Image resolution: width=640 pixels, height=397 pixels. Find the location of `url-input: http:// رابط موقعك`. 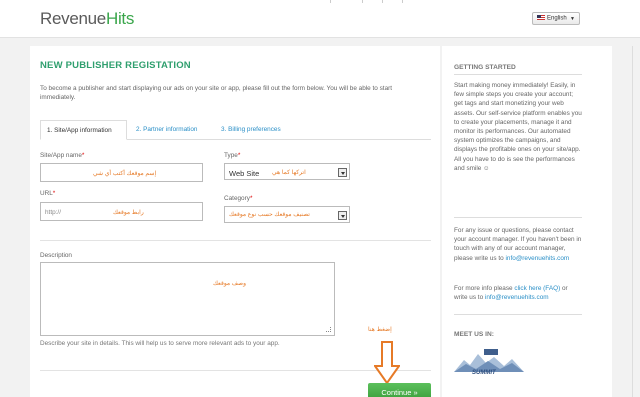

url-input: http:// رابط موقعك is located at coordinates (121, 211).